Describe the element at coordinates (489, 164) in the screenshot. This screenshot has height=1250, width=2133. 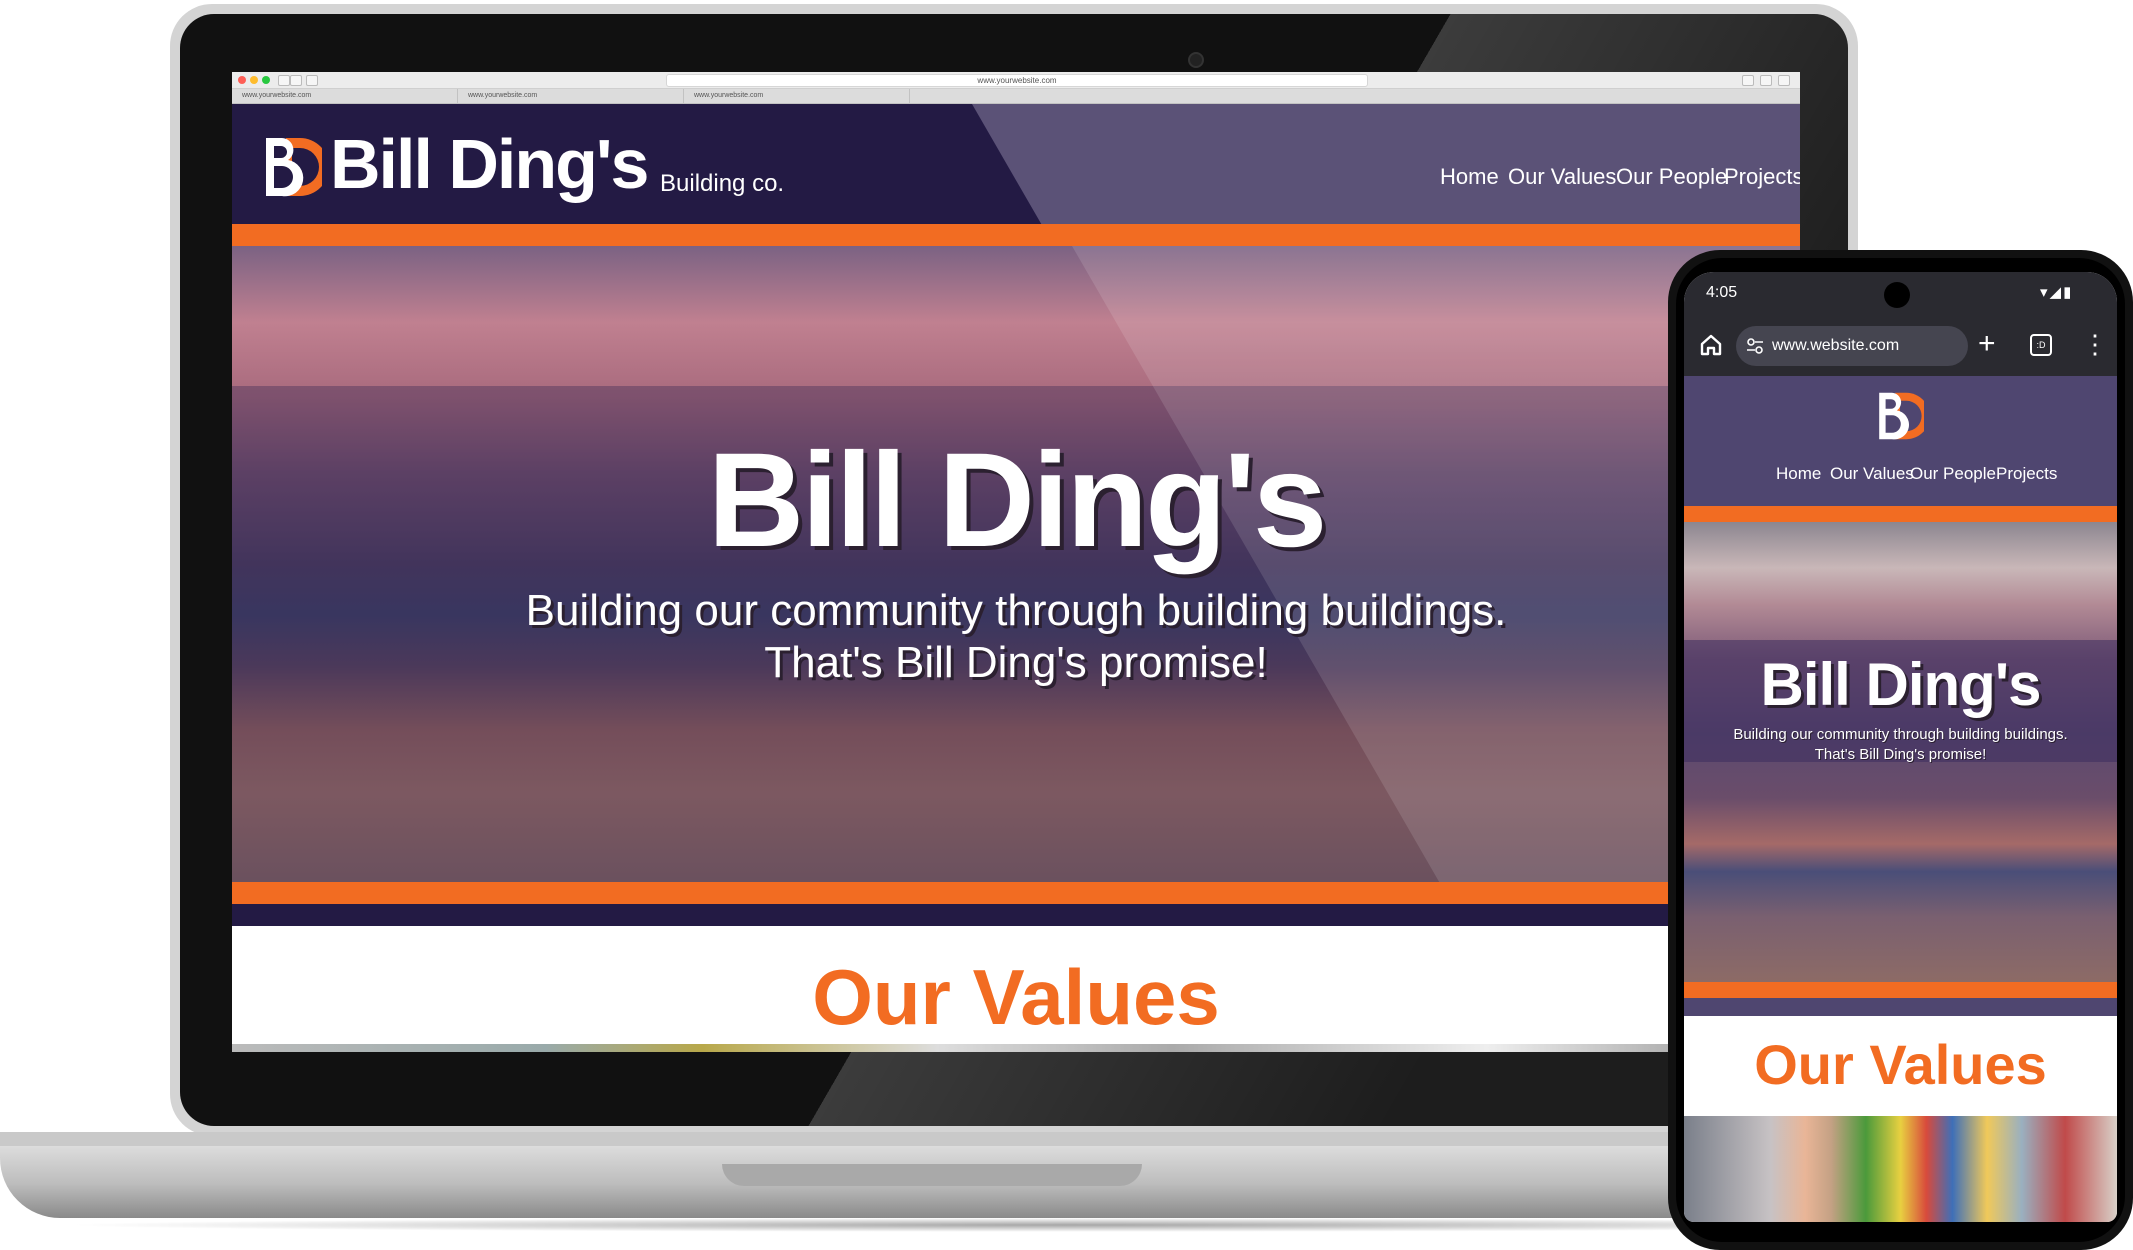
I see `brand-name: Bill Ding's` at that location.